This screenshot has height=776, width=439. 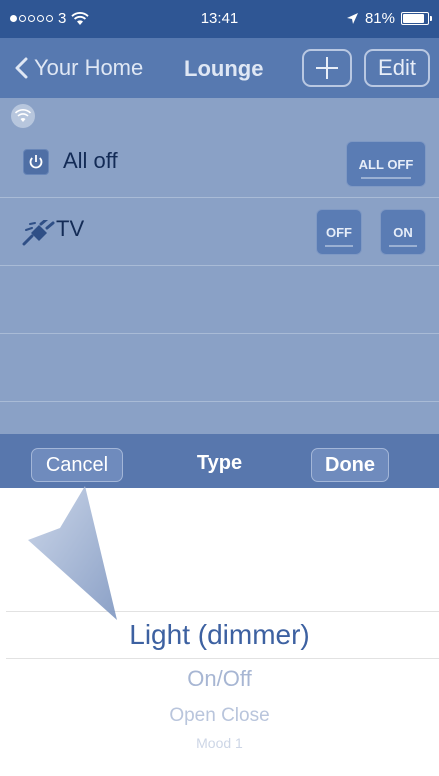 I want to click on page-title: Lounge, so click(x=224, y=68).